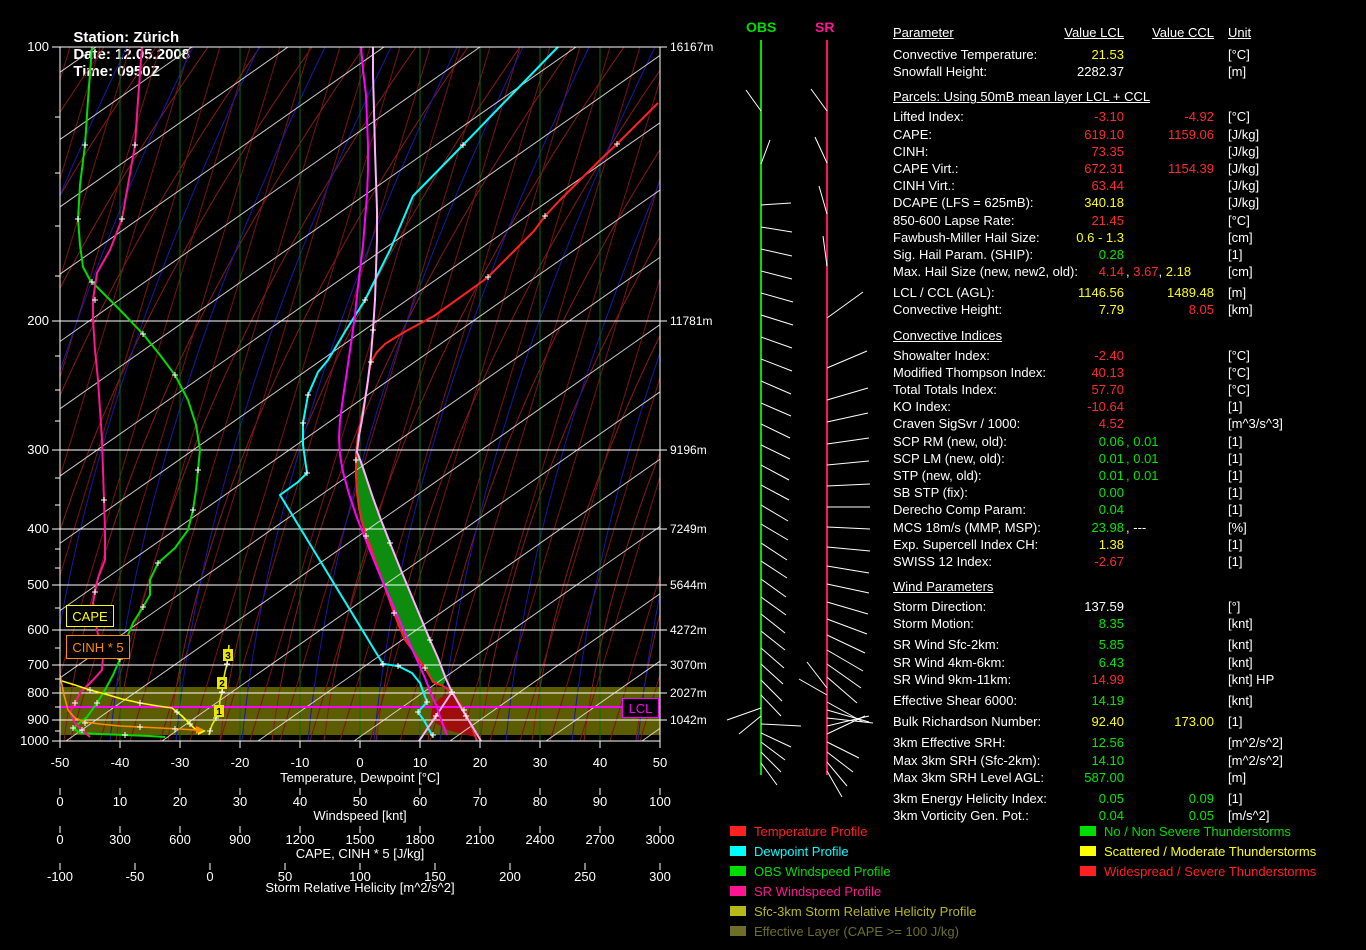  What do you see at coordinates (98, 647) in the screenshot?
I see `cinh-profile-tag: CINH * 5` at bounding box center [98, 647].